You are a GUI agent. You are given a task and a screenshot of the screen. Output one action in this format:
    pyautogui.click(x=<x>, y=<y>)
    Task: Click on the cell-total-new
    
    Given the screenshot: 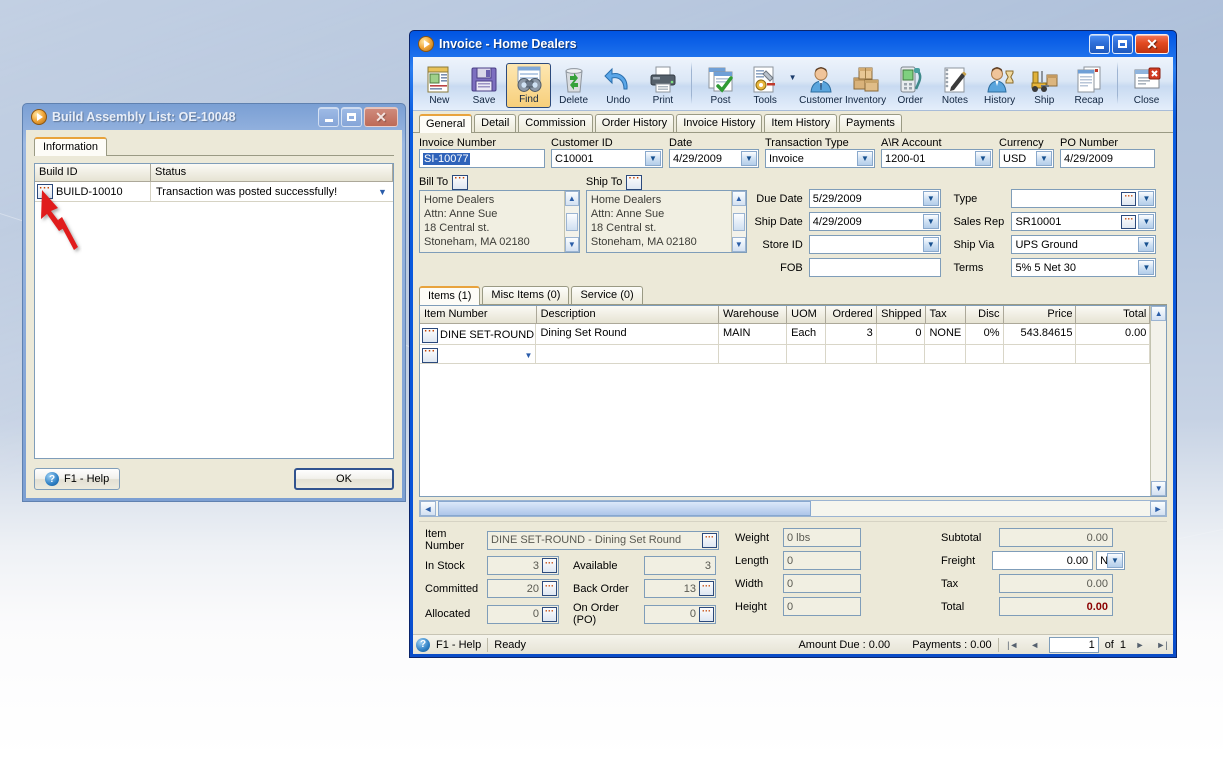 What is the action you would take?
    pyautogui.click(x=1113, y=354)
    